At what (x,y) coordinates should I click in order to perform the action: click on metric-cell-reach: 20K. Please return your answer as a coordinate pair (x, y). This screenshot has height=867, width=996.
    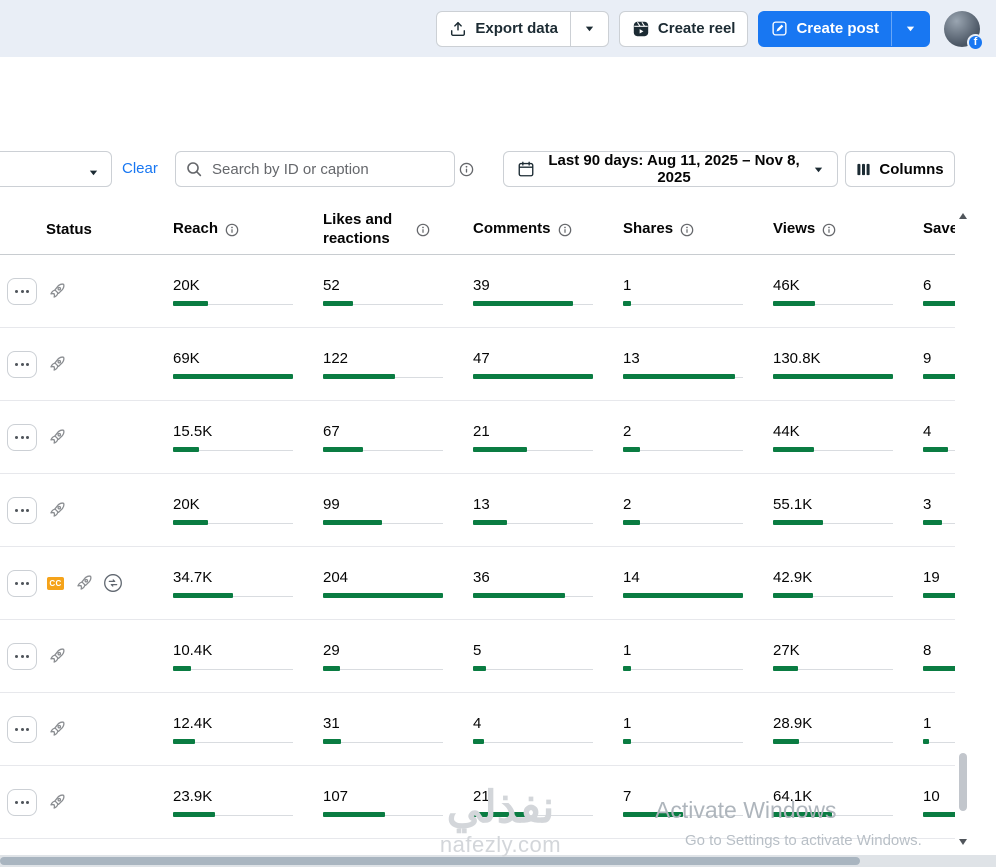
    Looking at the image, I should click on (235, 510).